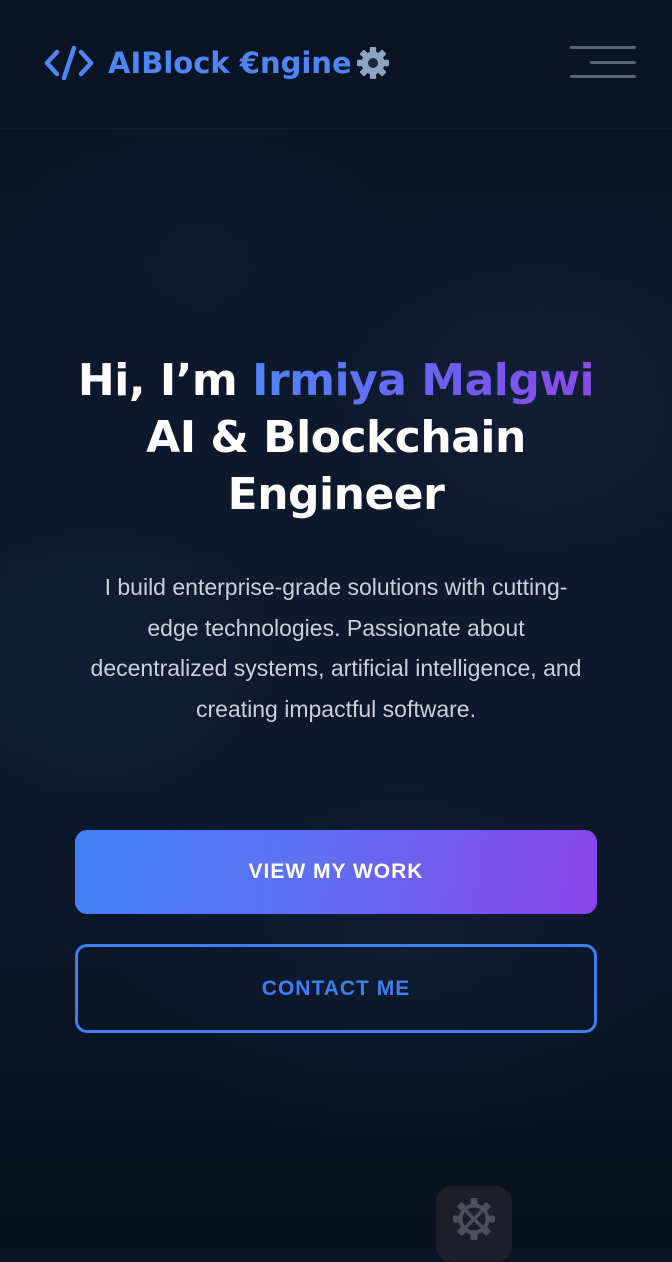  Describe the element at coordinates (474, 1219) in the screenshot. I see `settings-tools-icon` at that location.